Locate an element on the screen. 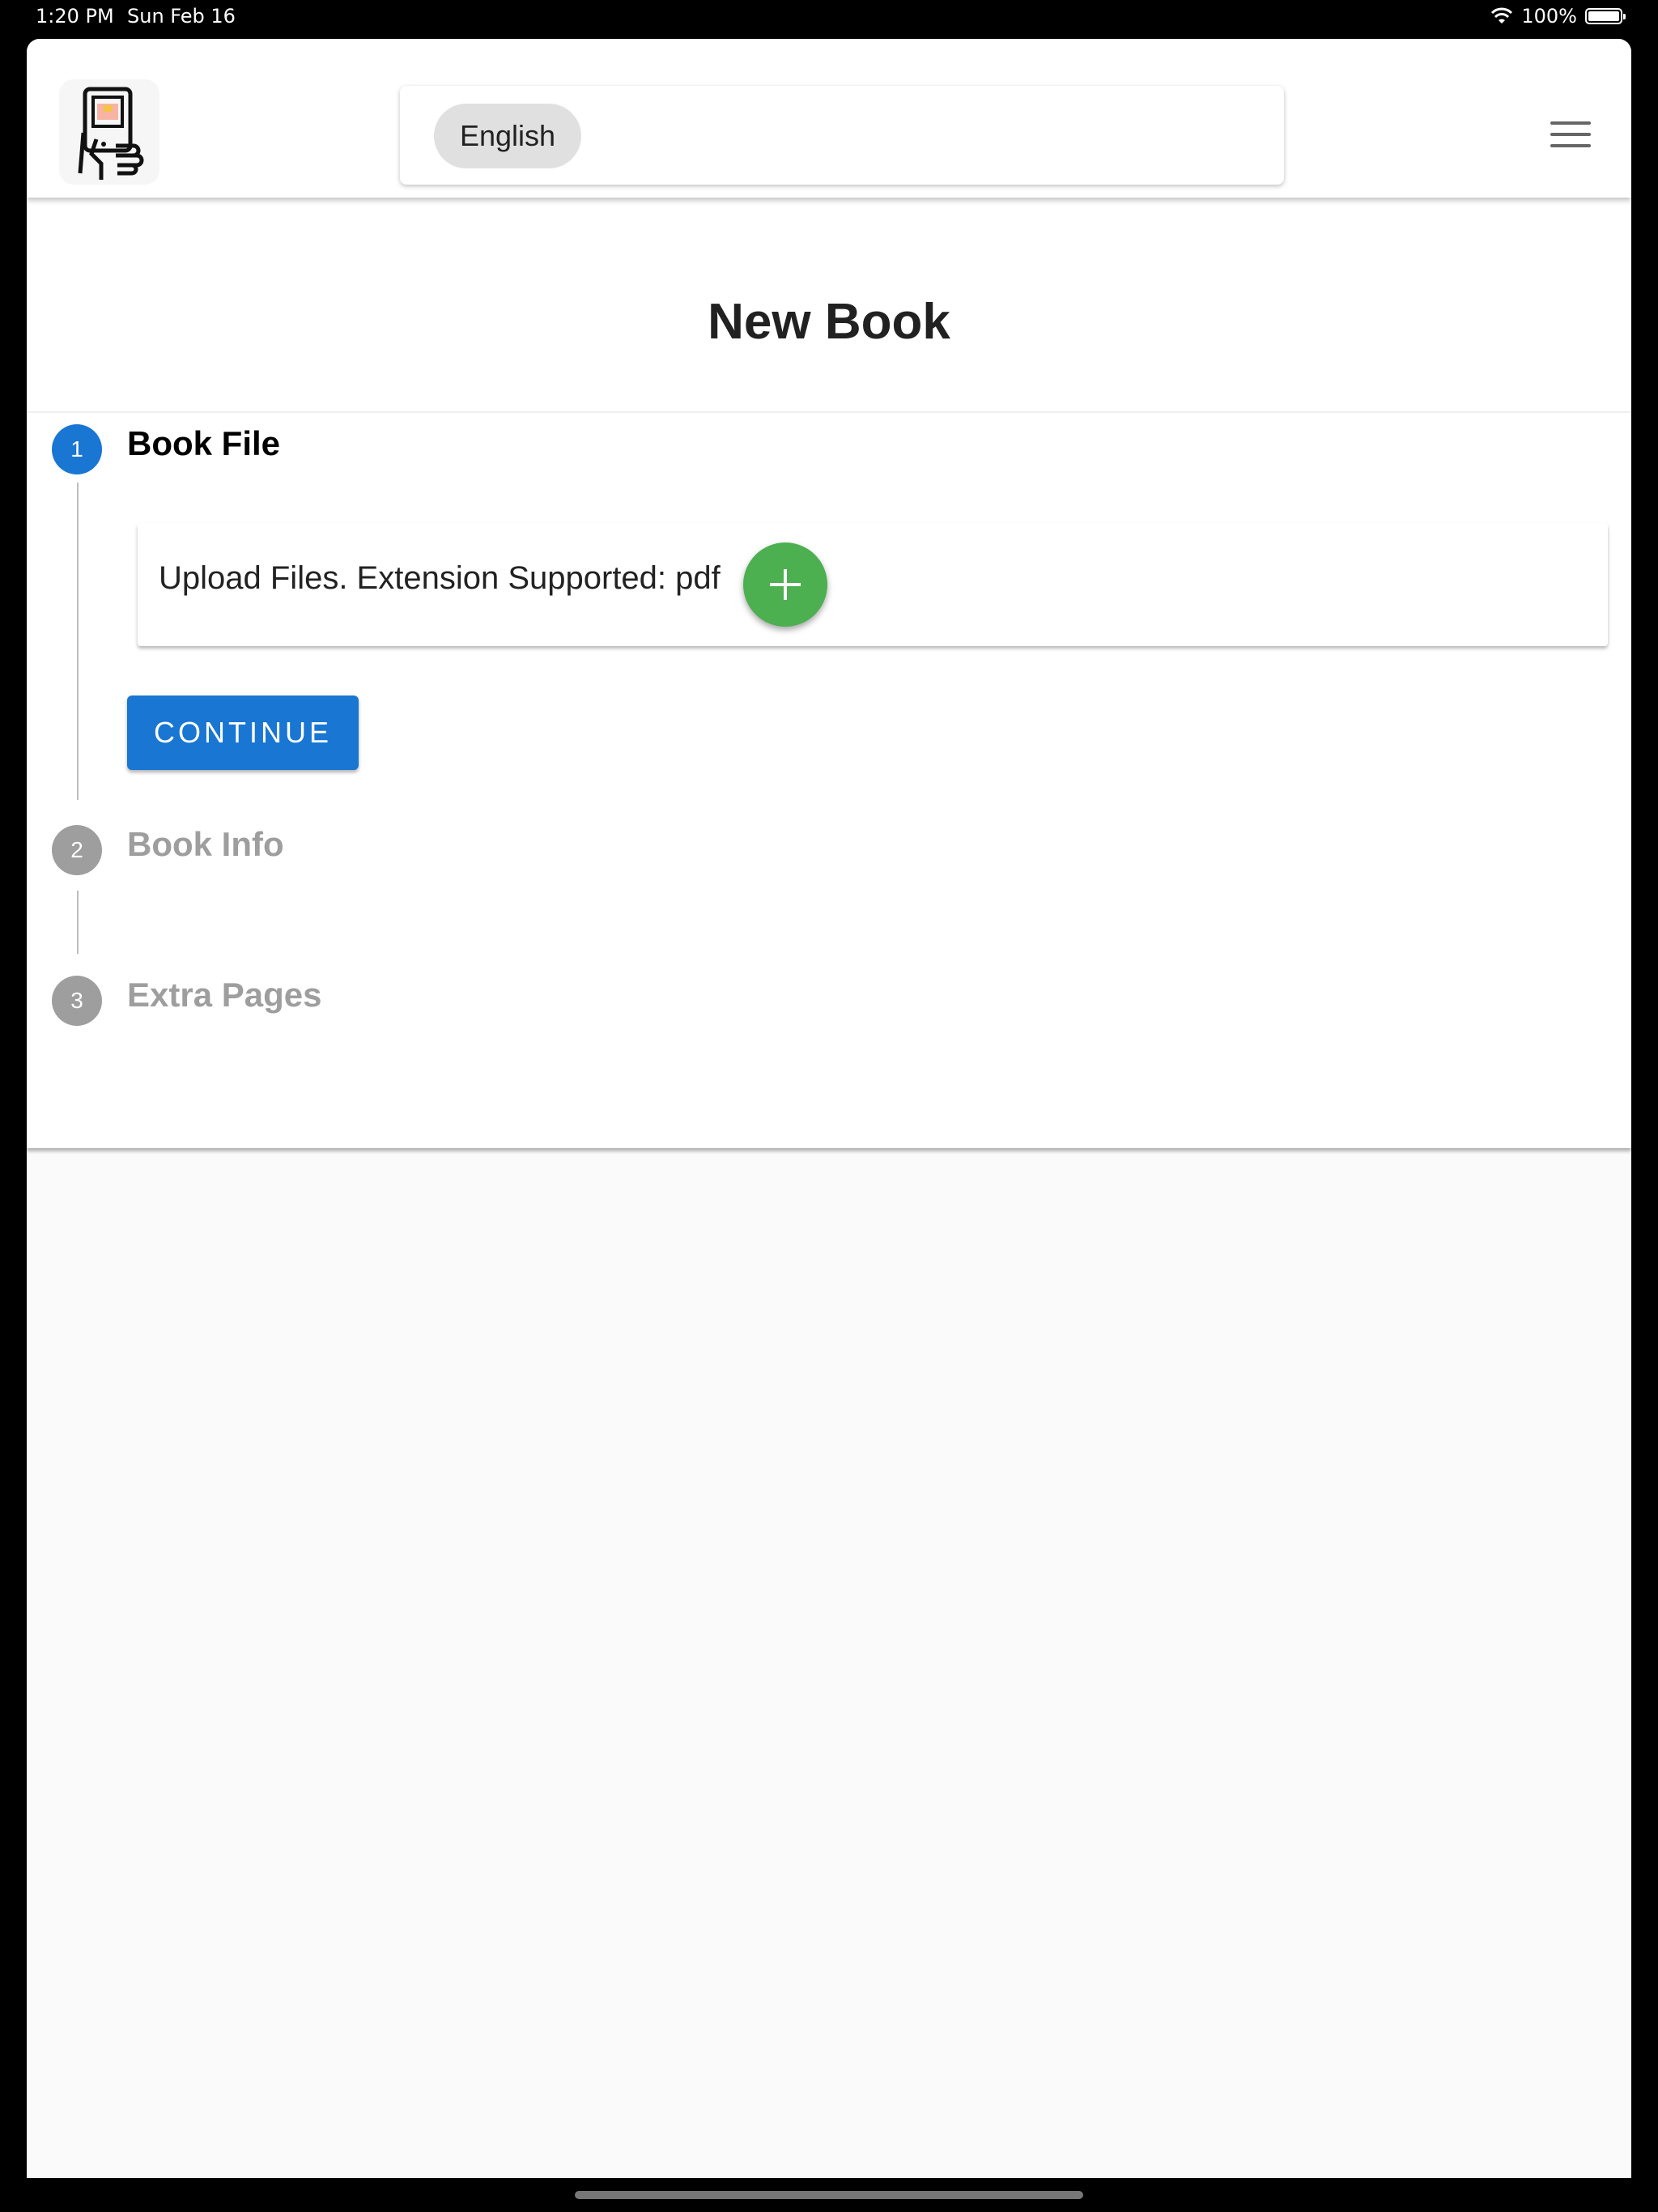 The image size is (1658, 2212). battery-percent: 100% is located at coordinates (1549, 16).